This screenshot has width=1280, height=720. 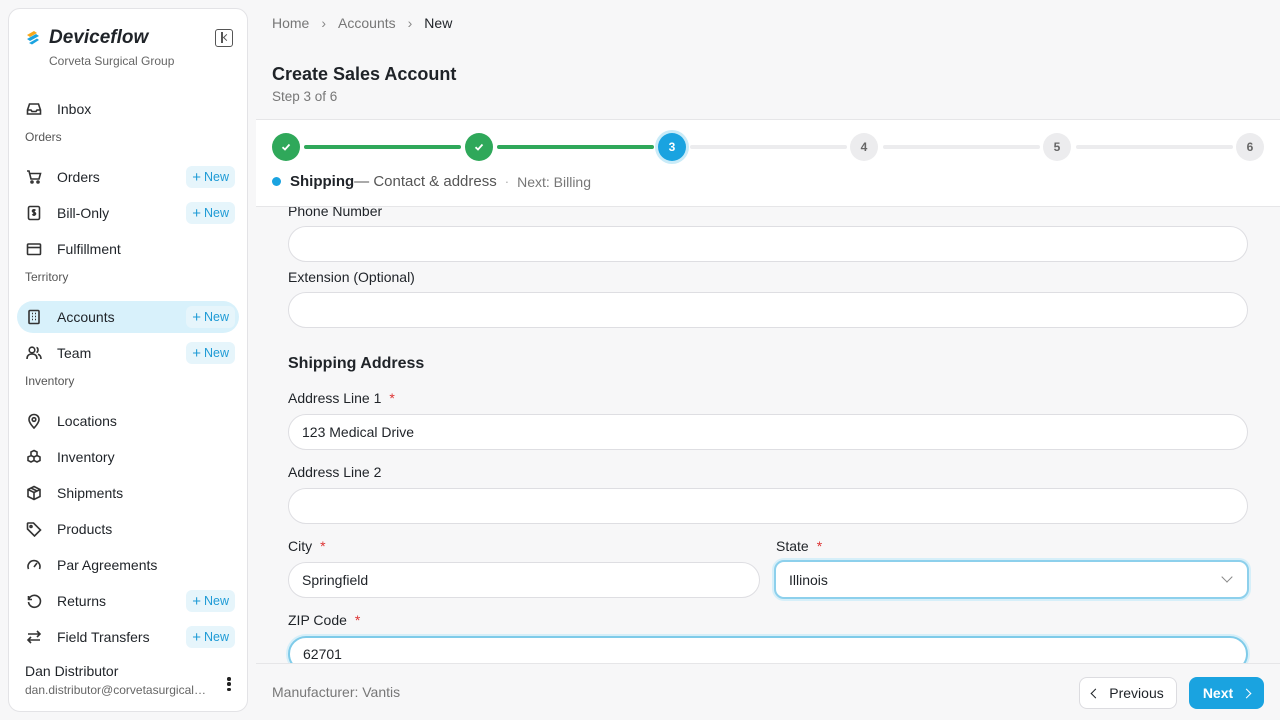 I want to click on city-input: Springfield, so click(x=524, y=580).